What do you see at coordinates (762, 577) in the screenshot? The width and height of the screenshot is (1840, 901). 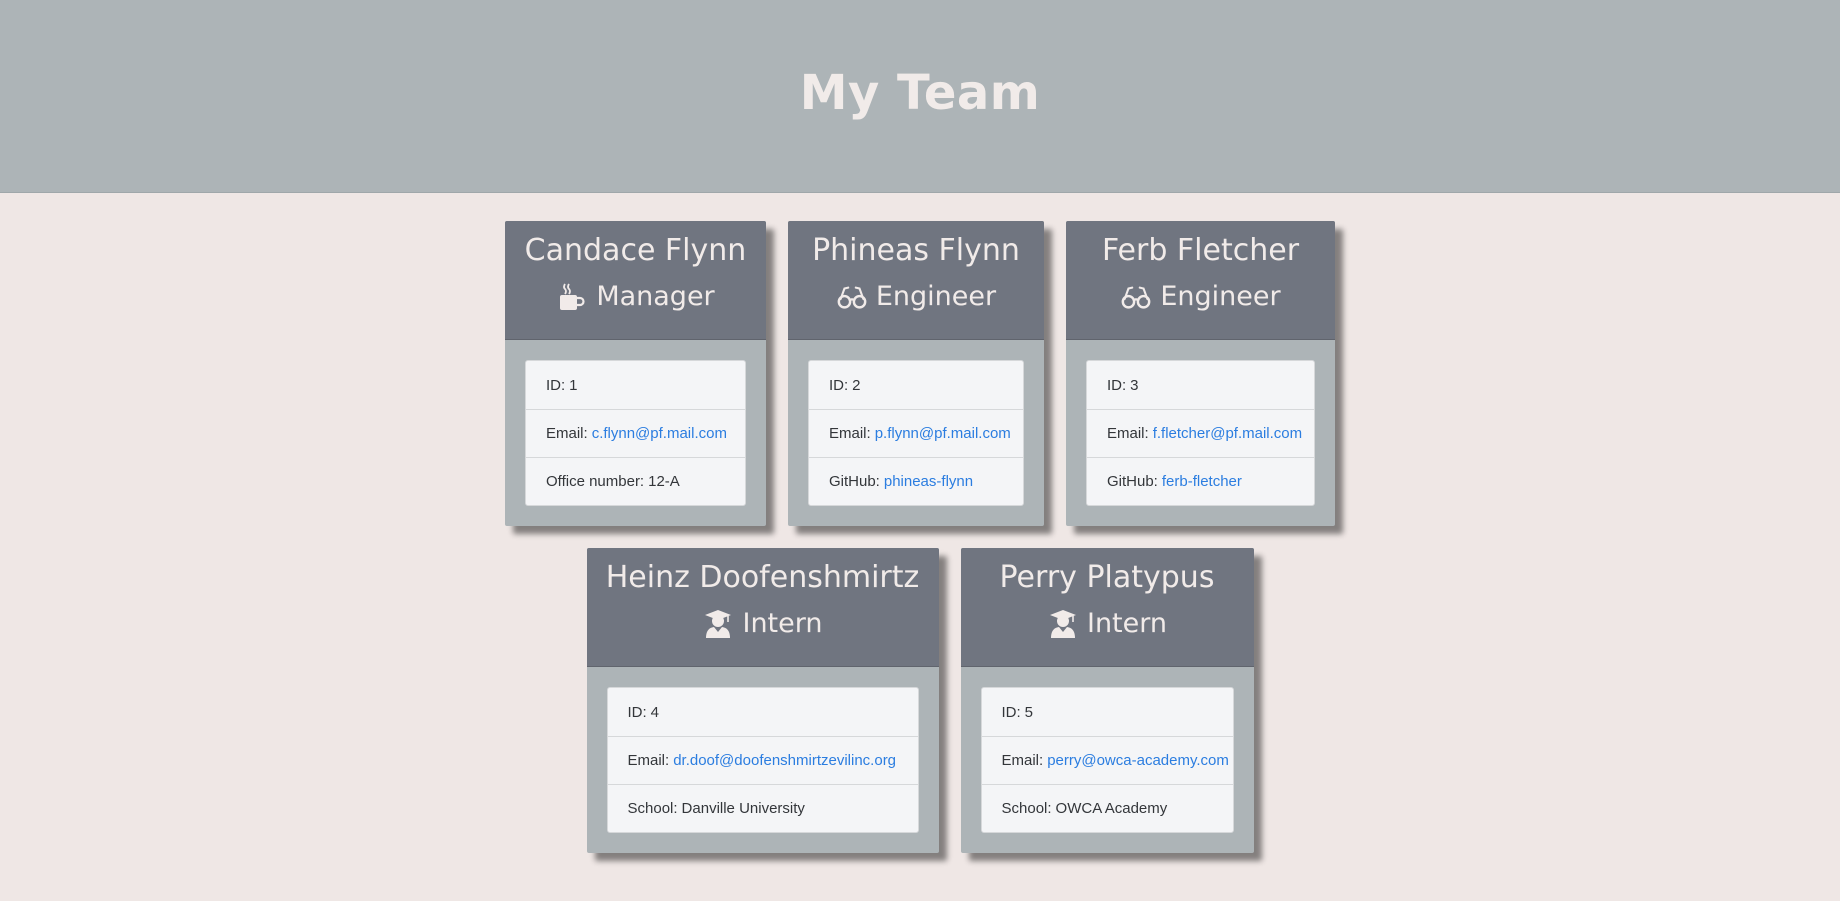 I see `employee-name: Heinz Doofenshmirtz` at bounding box center [762, 577].